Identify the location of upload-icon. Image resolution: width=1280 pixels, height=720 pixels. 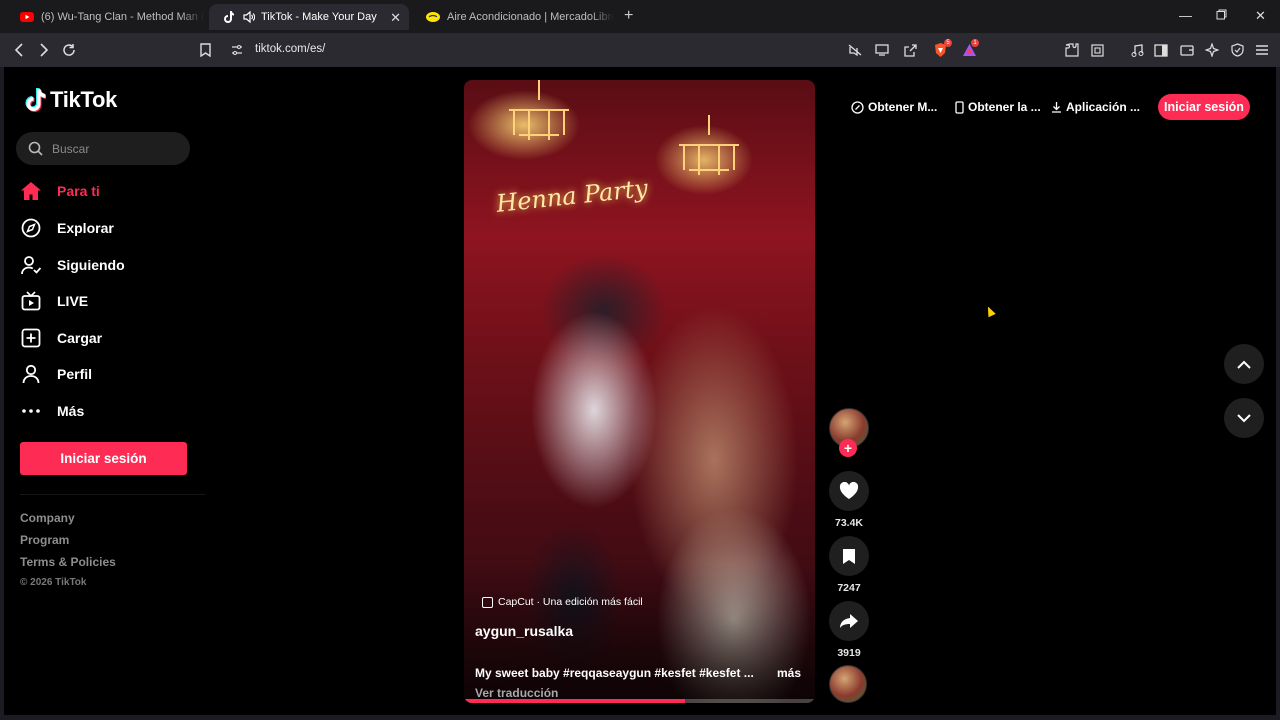
(31, 338).